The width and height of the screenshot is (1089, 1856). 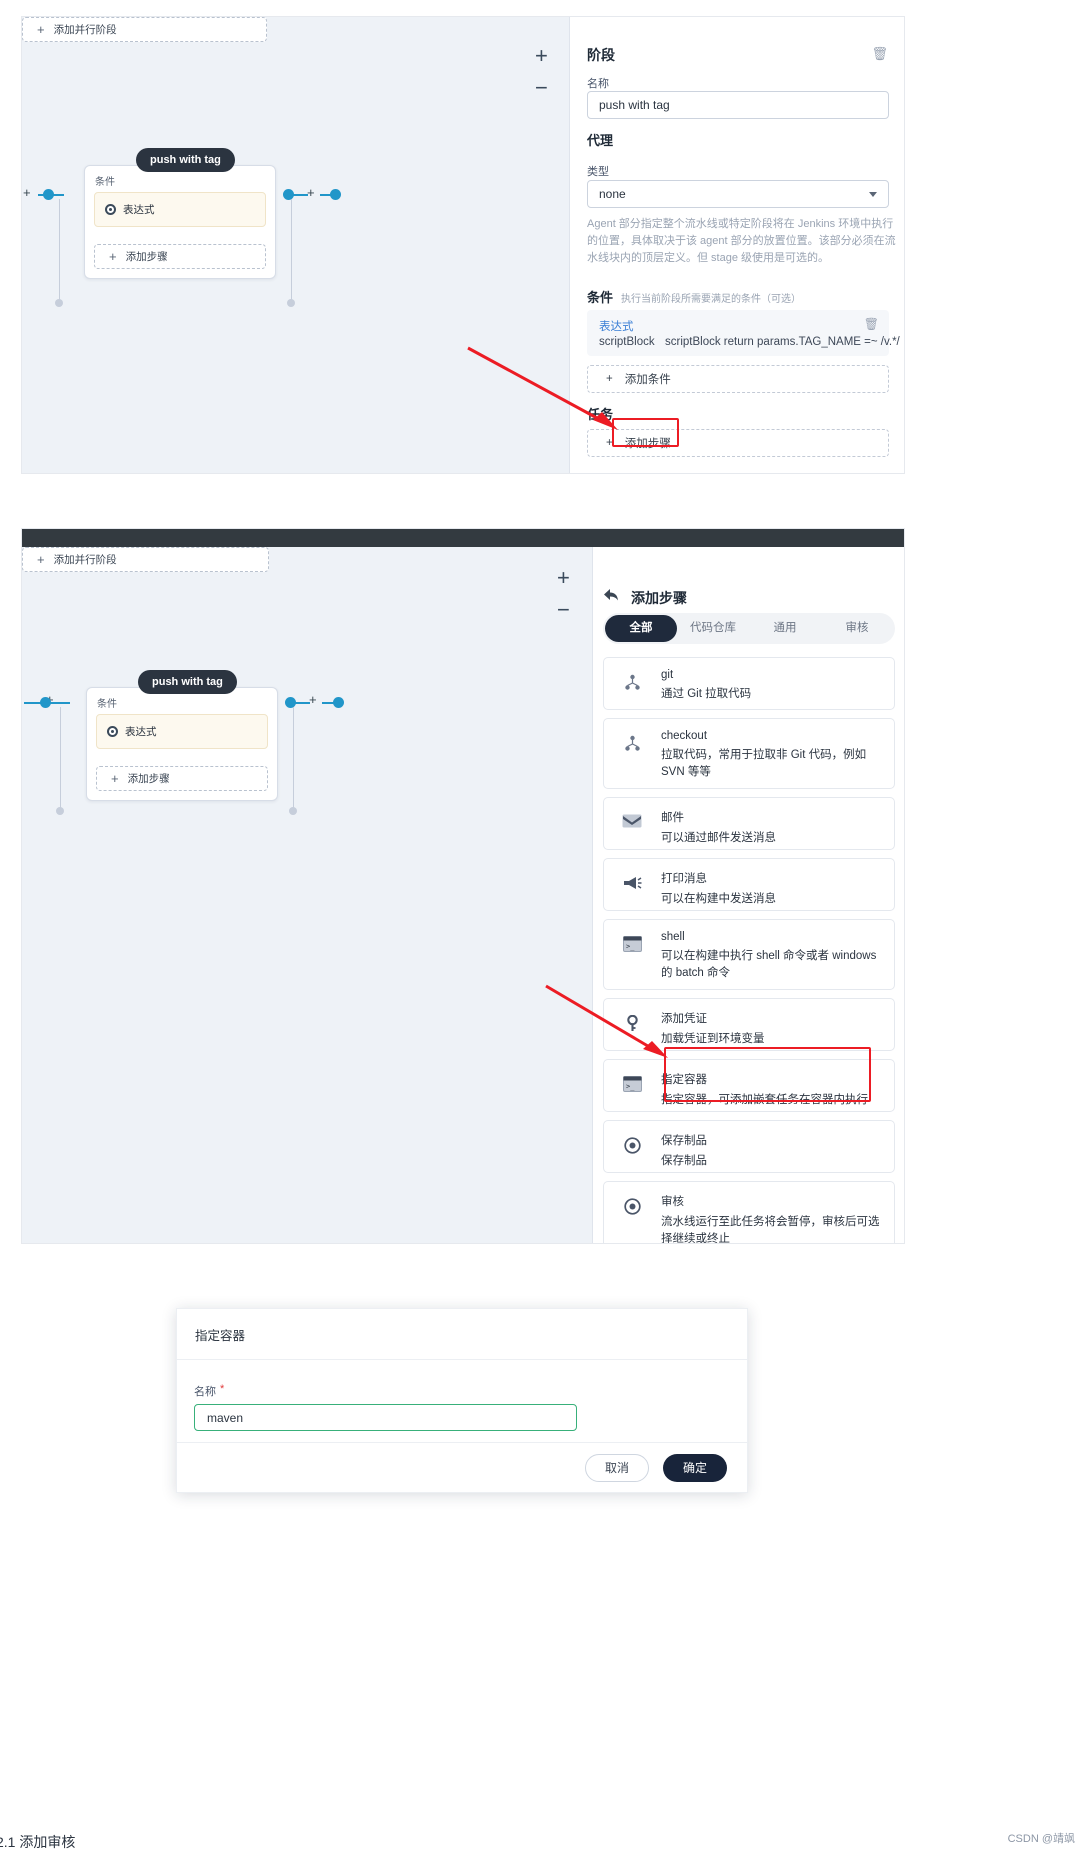 What do you see at coordinates (684, 1141) in the screenshot?
I see `step-name: 保存制品` at bounding box center [684, 1141].